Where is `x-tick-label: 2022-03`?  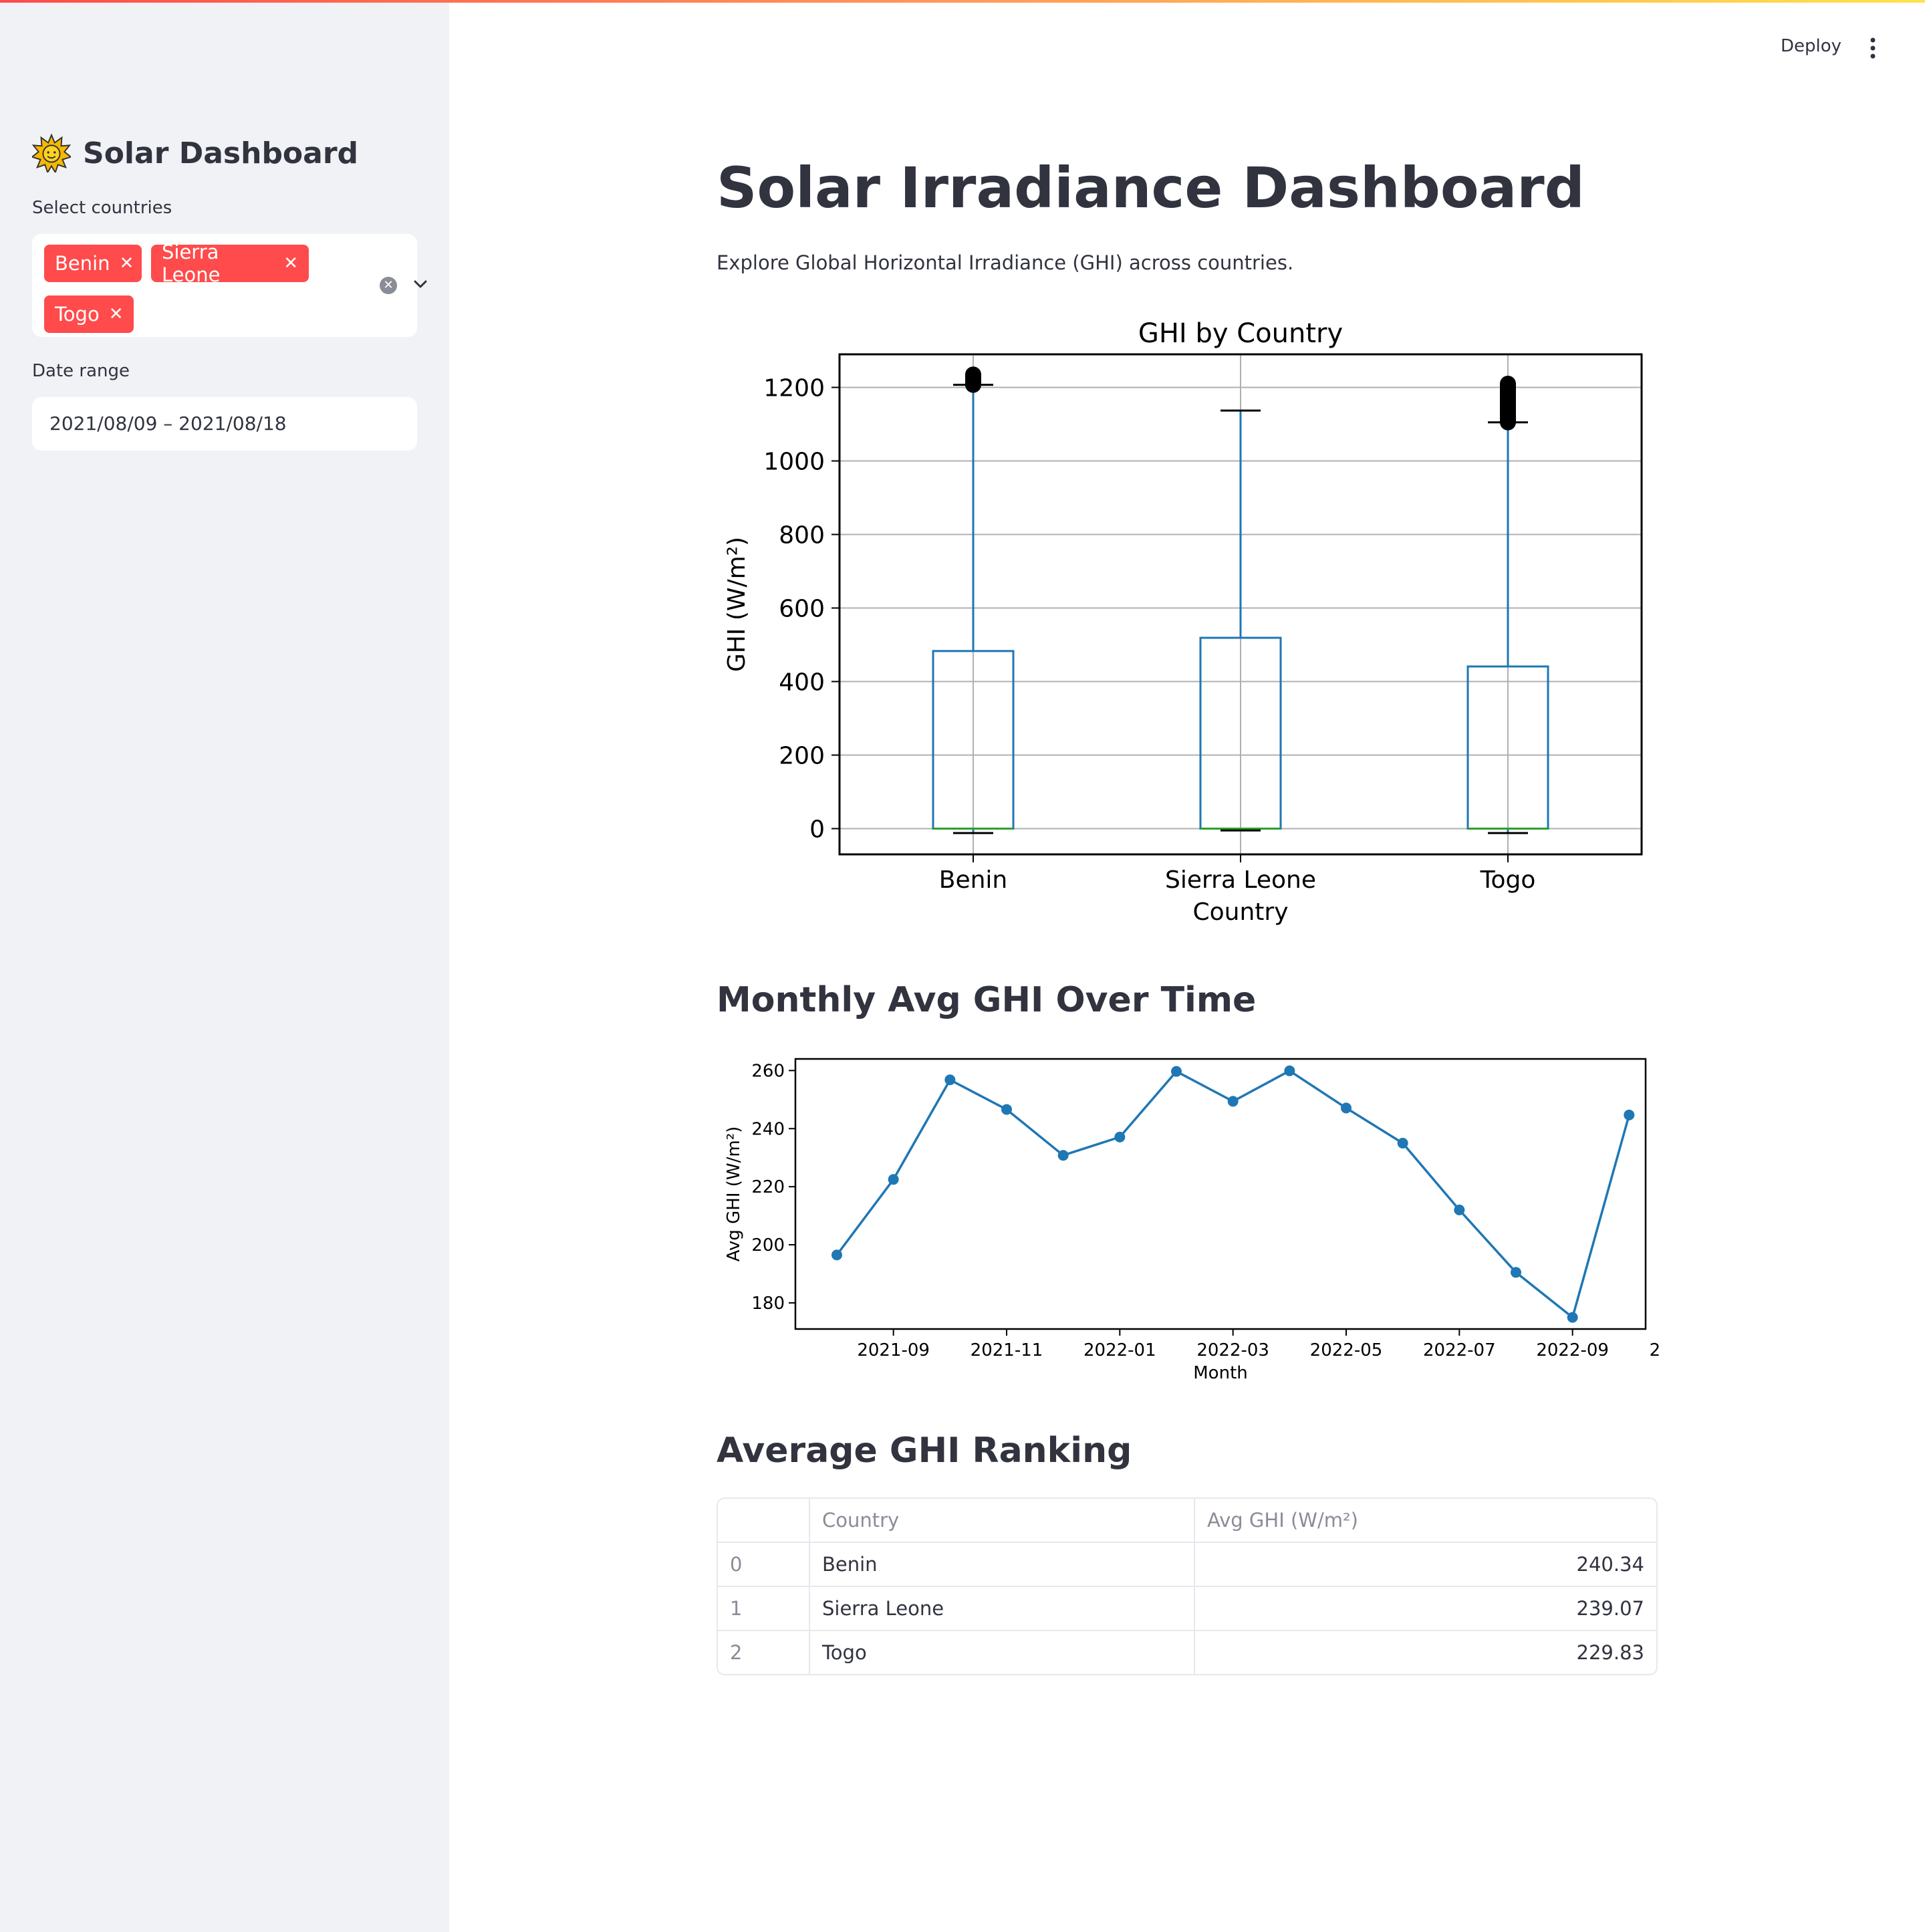 x-tick-label: 2022-03 is located at coordinates (1233, 1350).